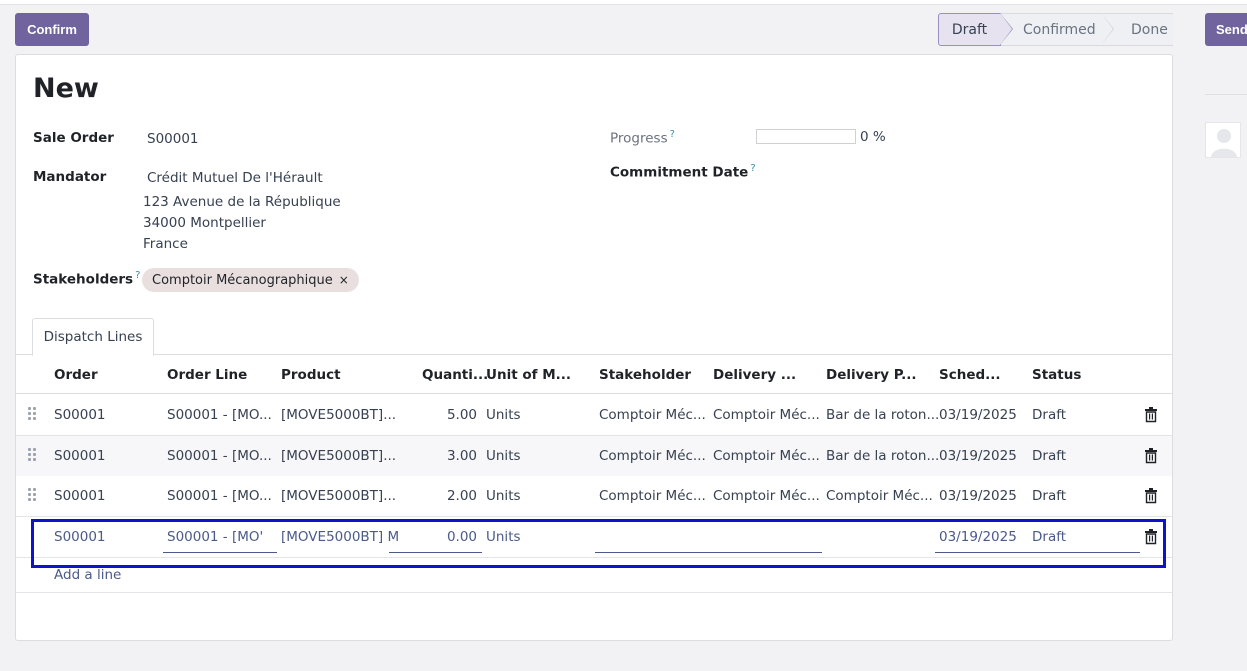  I want to click on user-placeholder-icon, so click(1224, 143).